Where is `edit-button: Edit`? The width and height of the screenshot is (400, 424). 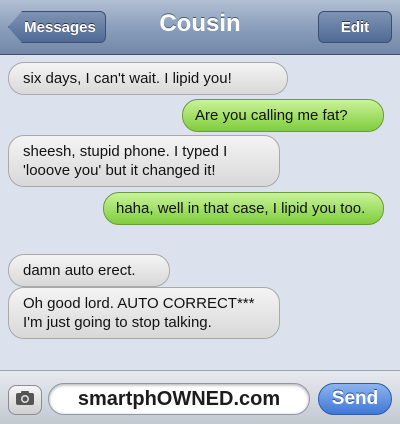 edit-button: Edit is located at coordinates (355, 27).